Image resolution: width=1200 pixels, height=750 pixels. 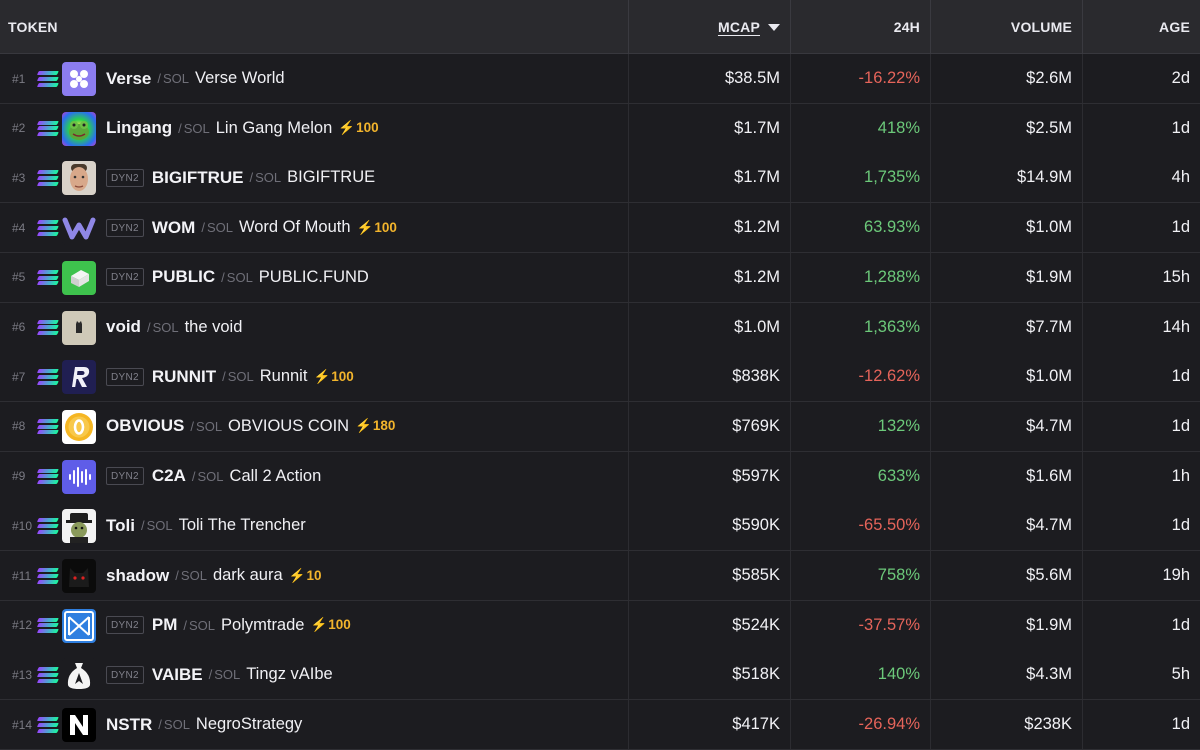 What do you see at coordinates (262, 625) in the screenshot?
I see `token-name: Polymtrade` at bounding box center [262, 625].